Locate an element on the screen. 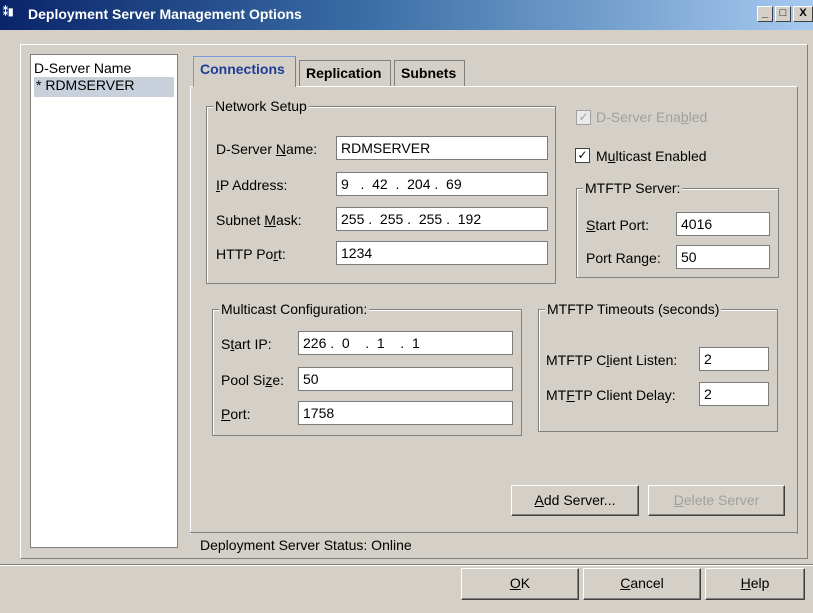 The width and height of the screenshot is (813, 613). network-setup-title: Network Setup is located at coordinates (261, 106).